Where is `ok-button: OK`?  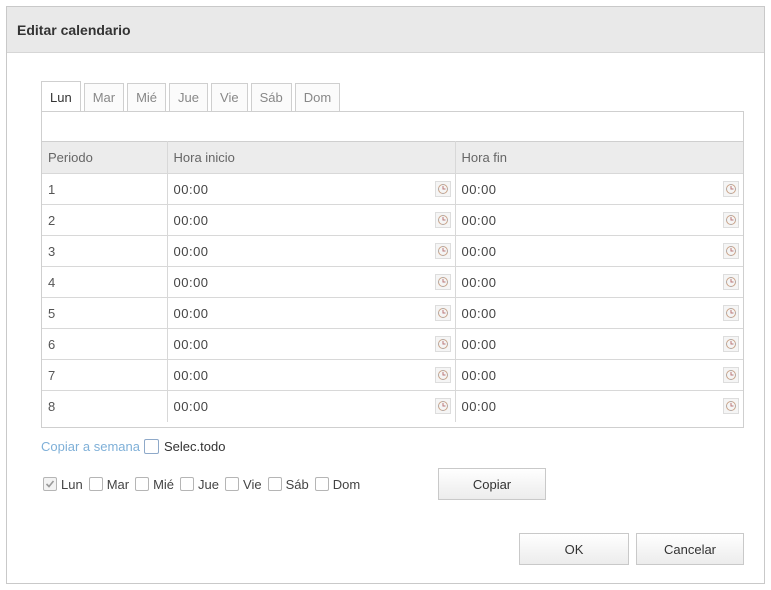
ok-button: OK is located at coordinates (574, 549).